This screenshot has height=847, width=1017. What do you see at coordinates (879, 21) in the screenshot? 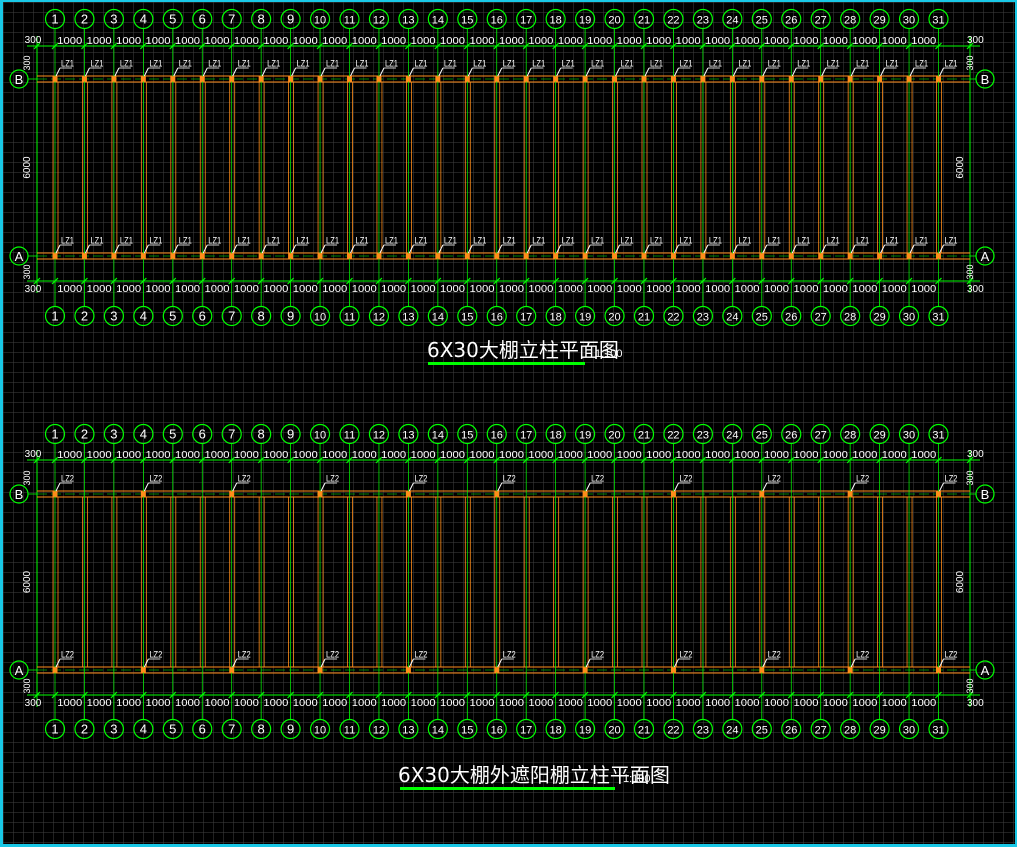
I see `axis-number-top: 29` at bounding box center [879, 21].